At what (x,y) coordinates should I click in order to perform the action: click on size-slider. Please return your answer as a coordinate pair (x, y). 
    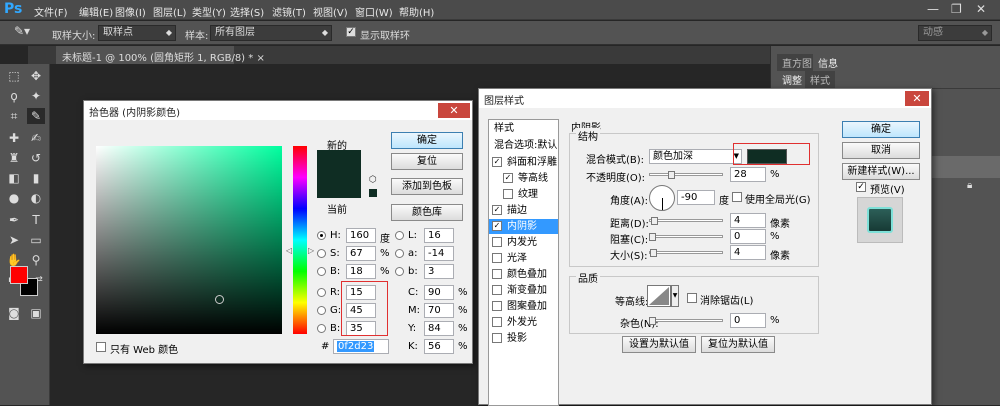
    Looking at the image, I should click on (686, 252).